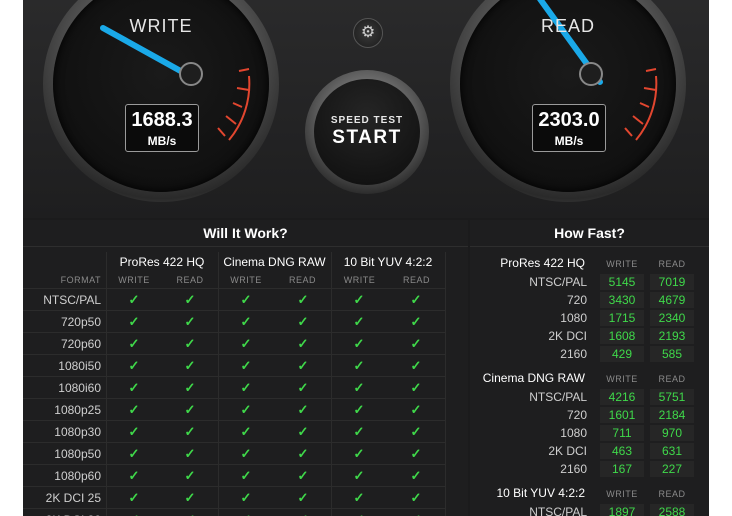 The width and height of the screenshot is (732, 516). I want to click on how-fast-row: NTSC/PAL 1897 2588, so click(584, 509).